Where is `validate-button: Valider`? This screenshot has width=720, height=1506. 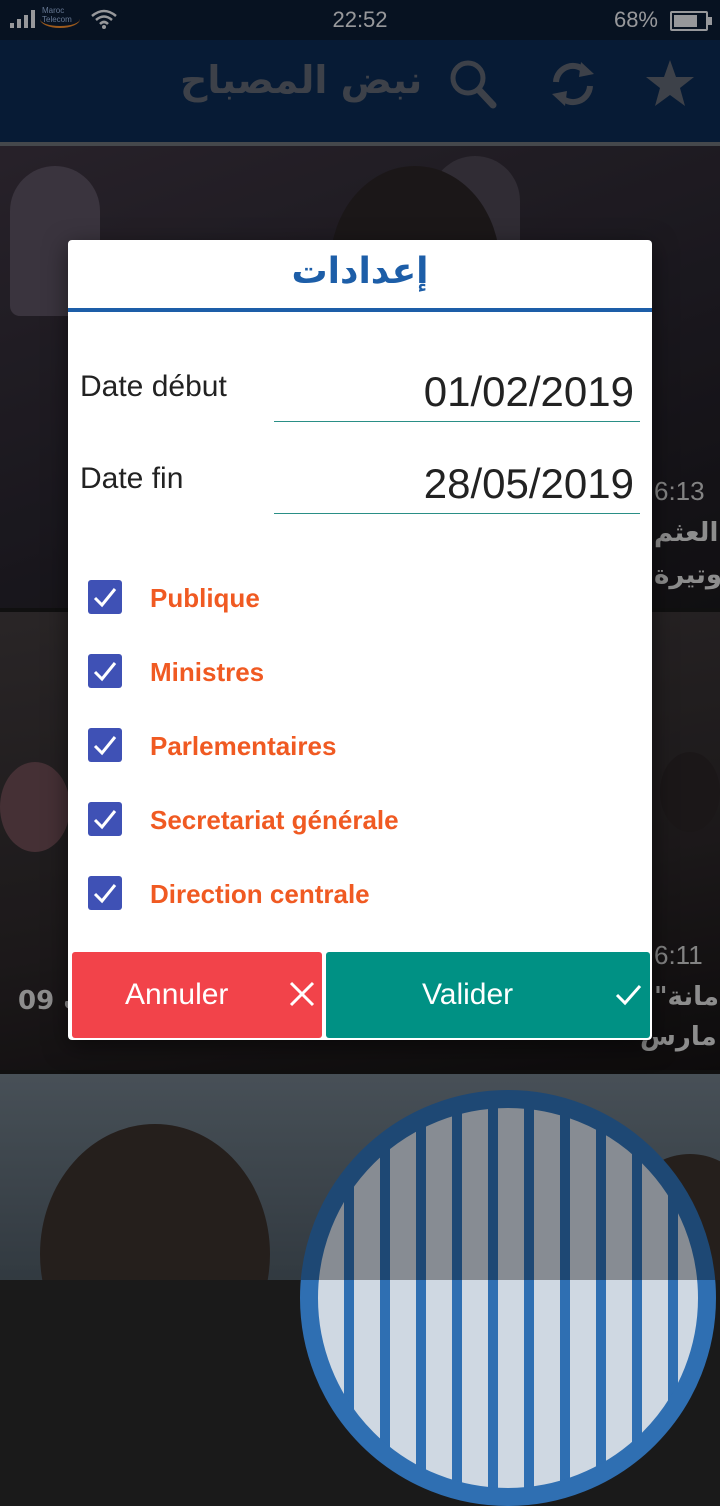 validate-button: Valider is located at coordinates (488, 995).